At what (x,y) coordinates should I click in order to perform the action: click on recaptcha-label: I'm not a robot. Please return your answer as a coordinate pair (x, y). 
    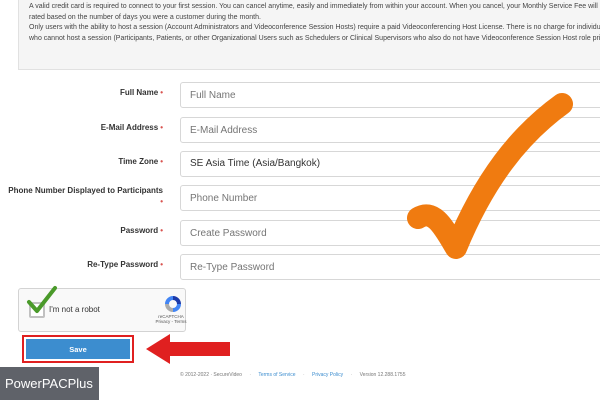
    Looking at the image, I should click on (74, 309).